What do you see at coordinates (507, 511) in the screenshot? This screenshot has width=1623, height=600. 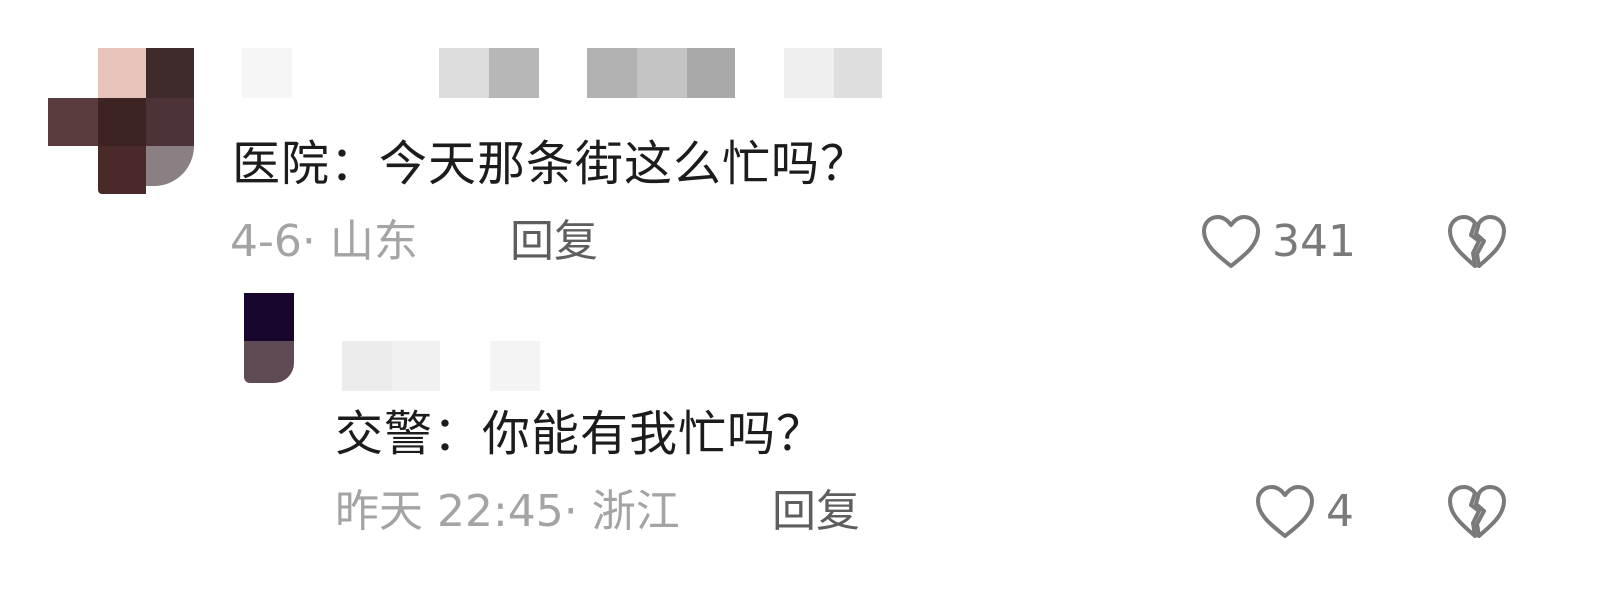 I see `comment-meta: 昨天 22:45· 浙江` at bounding box center [507, 511].